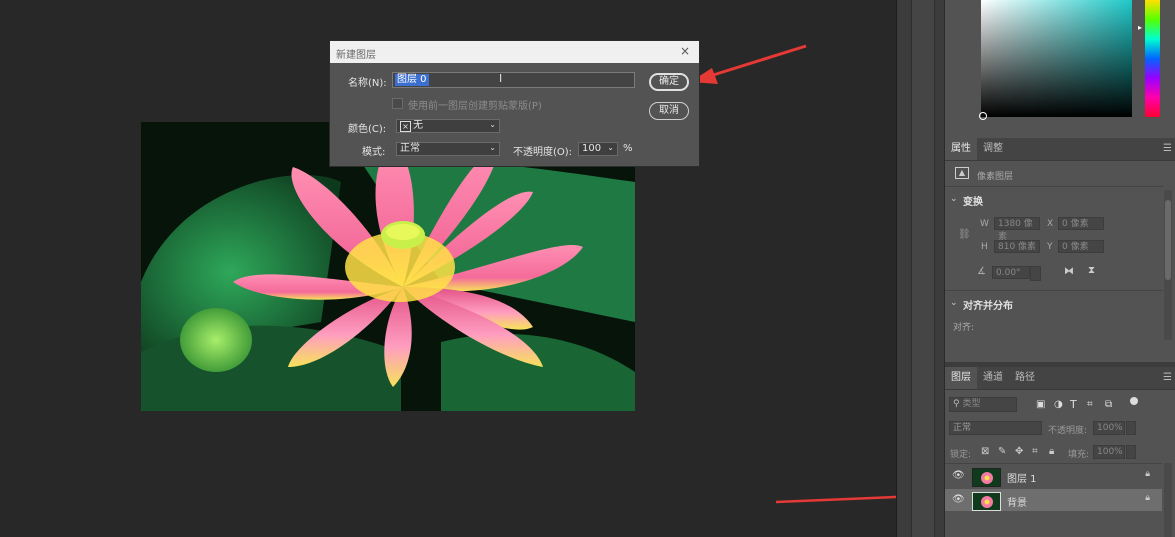  Describe the element at coordinates (1131, 428) in the screenshot. I see `opacity-dropdown` at that location.